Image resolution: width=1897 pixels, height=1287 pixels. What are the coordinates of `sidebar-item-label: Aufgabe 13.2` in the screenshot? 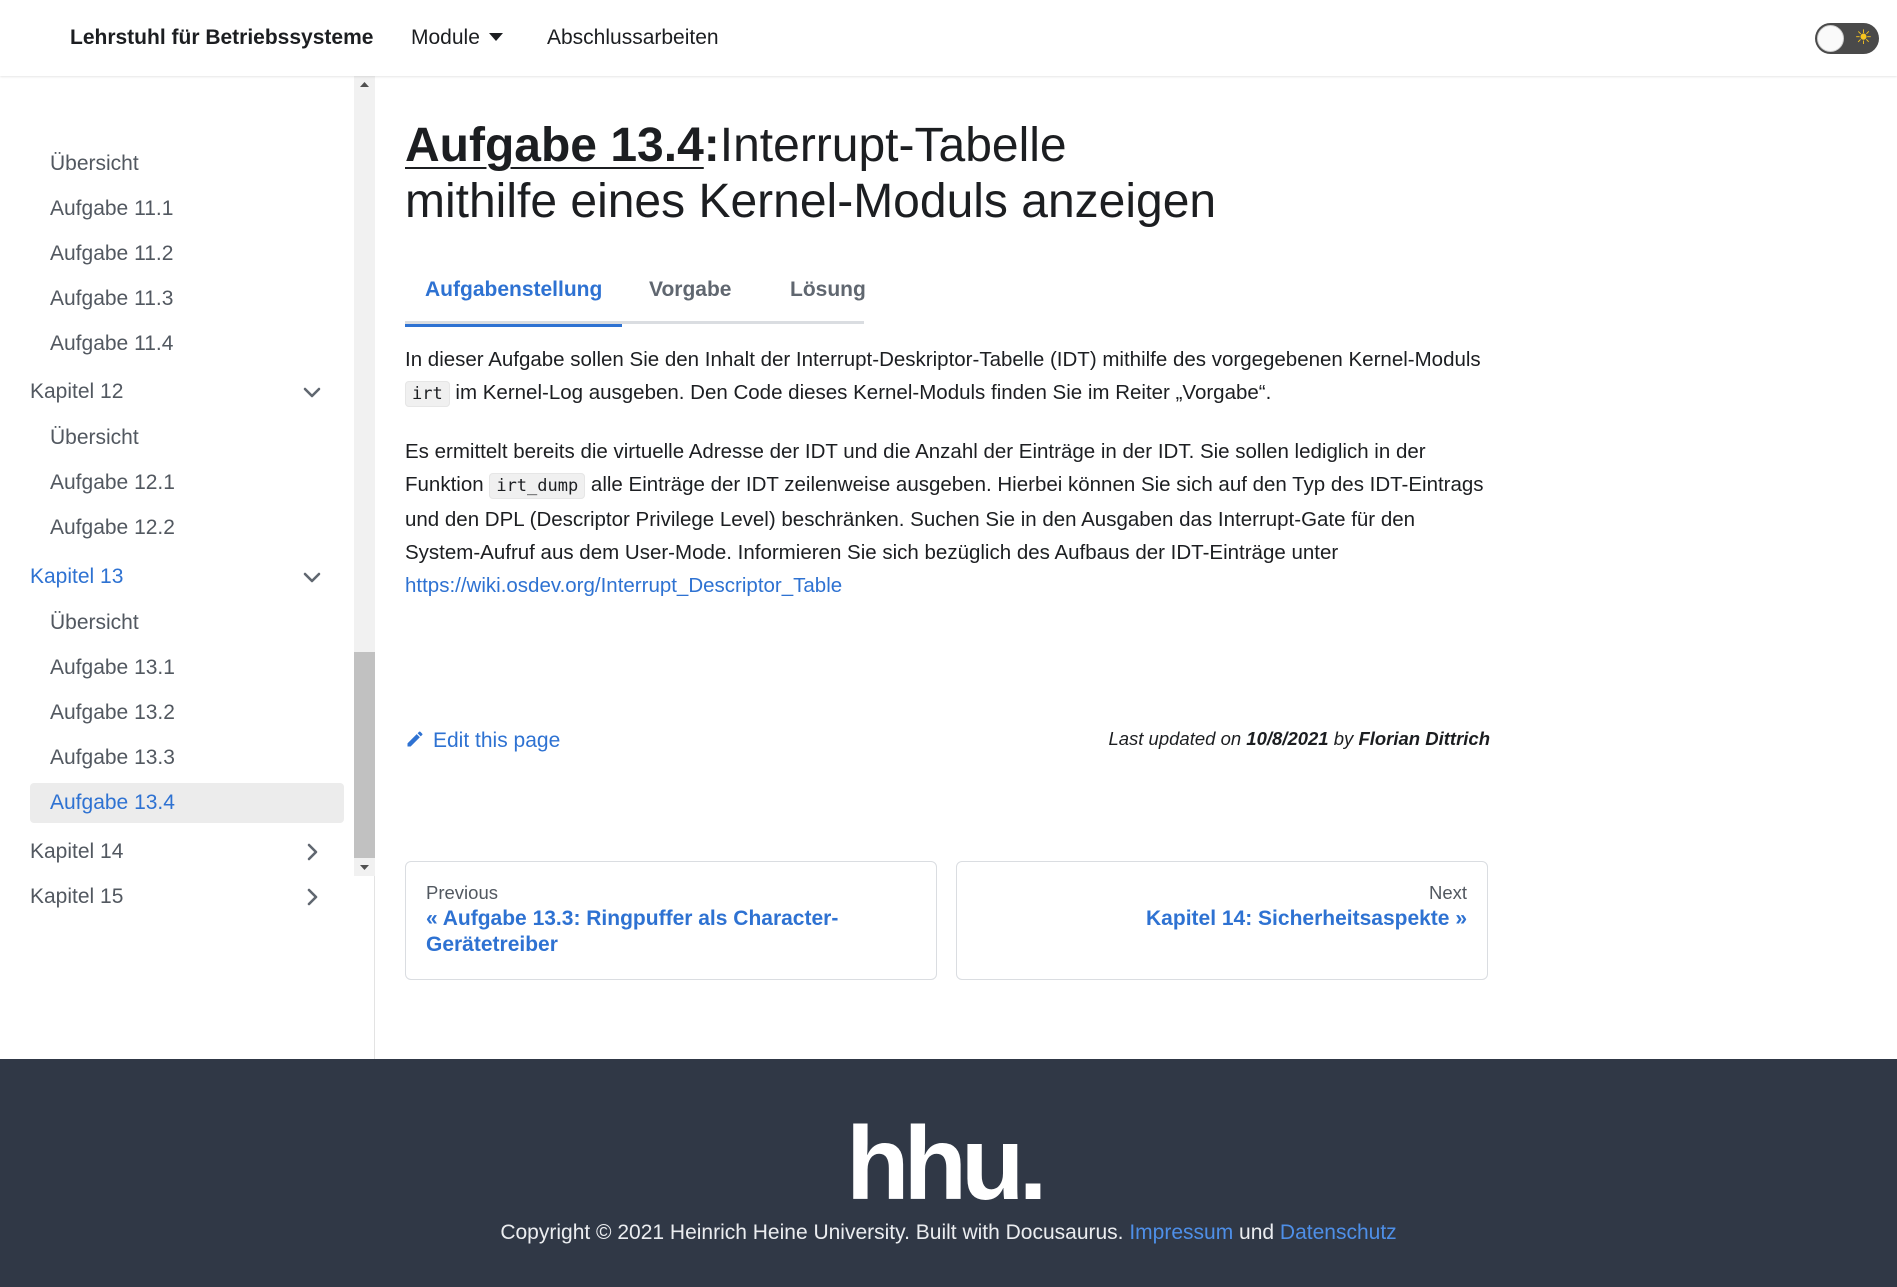 It's located at (112, 712).